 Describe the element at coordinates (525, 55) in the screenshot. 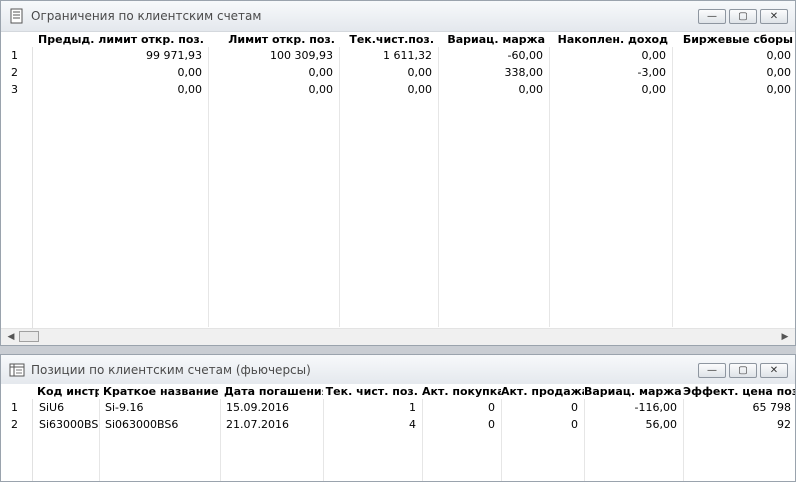

I see `table-cell: -60,00` at that location.